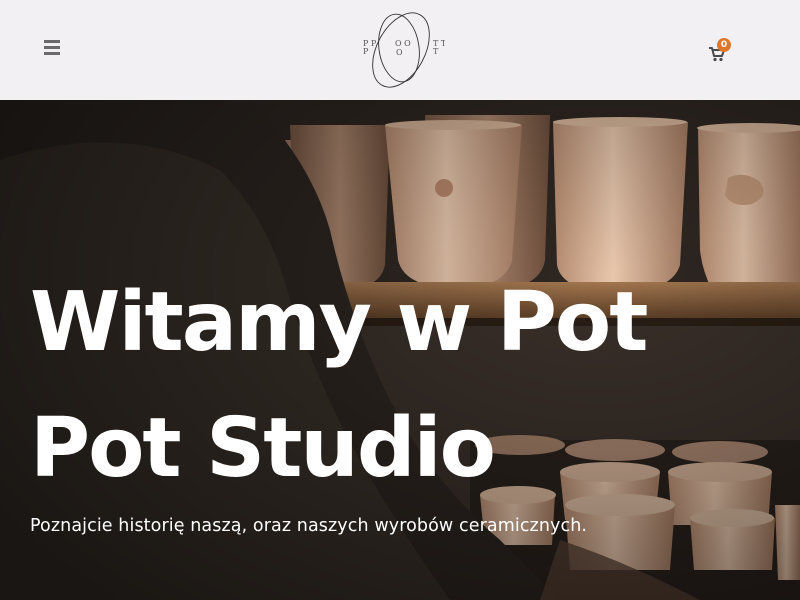 This screenshot has height=600, width=800. What do you see at coordinates (339, 322) in the screenshot?
I see `hero-title-line-1: Witamy w Pot` at bounding box center [339, 322].